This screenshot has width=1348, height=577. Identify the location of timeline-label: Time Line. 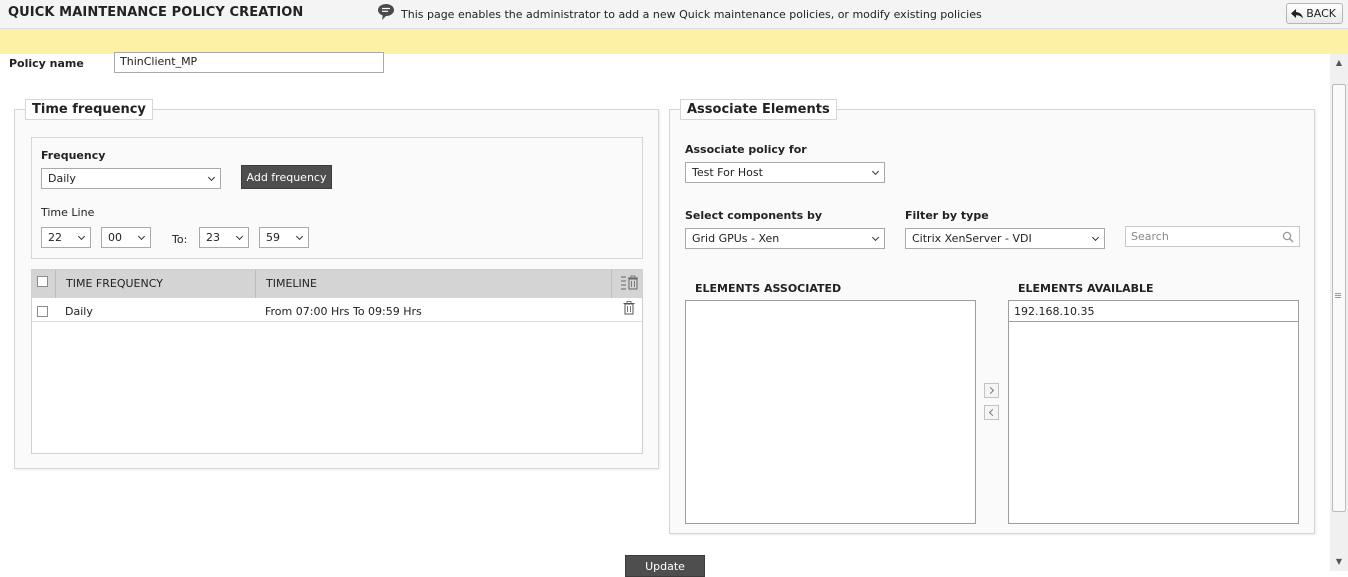
(68, 212).